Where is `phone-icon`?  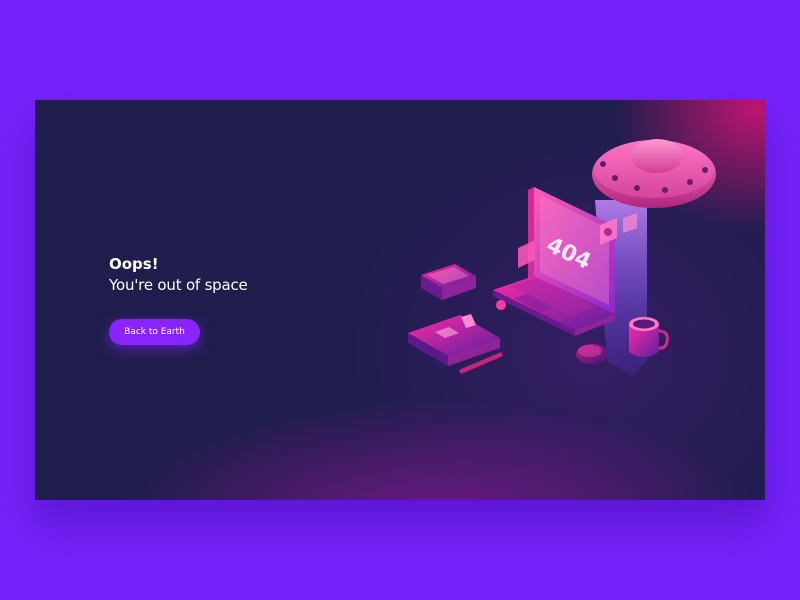 phone-icon is located at coordinates (448, 282).